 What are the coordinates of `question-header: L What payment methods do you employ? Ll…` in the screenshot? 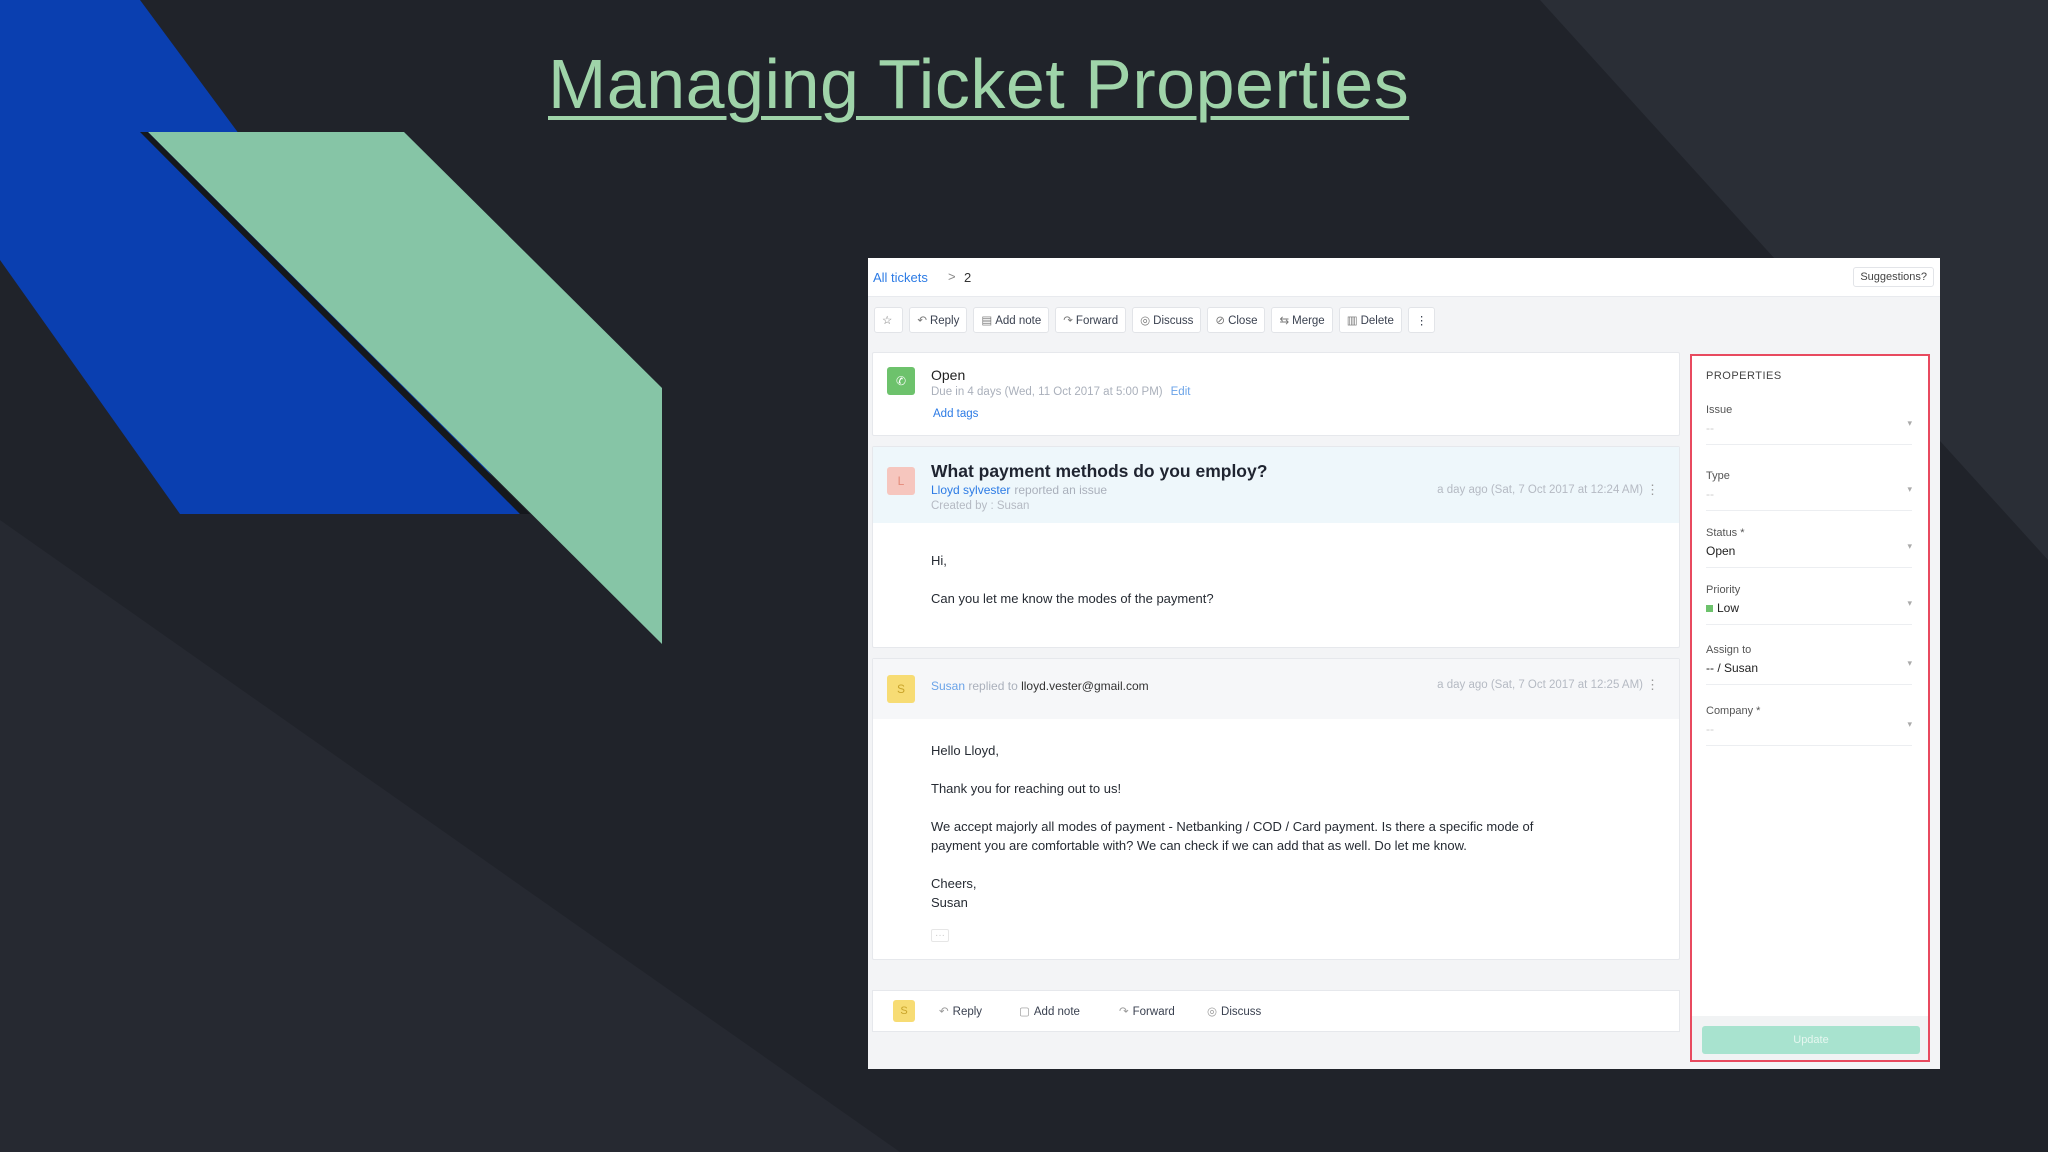 It's located at (1276, 485).